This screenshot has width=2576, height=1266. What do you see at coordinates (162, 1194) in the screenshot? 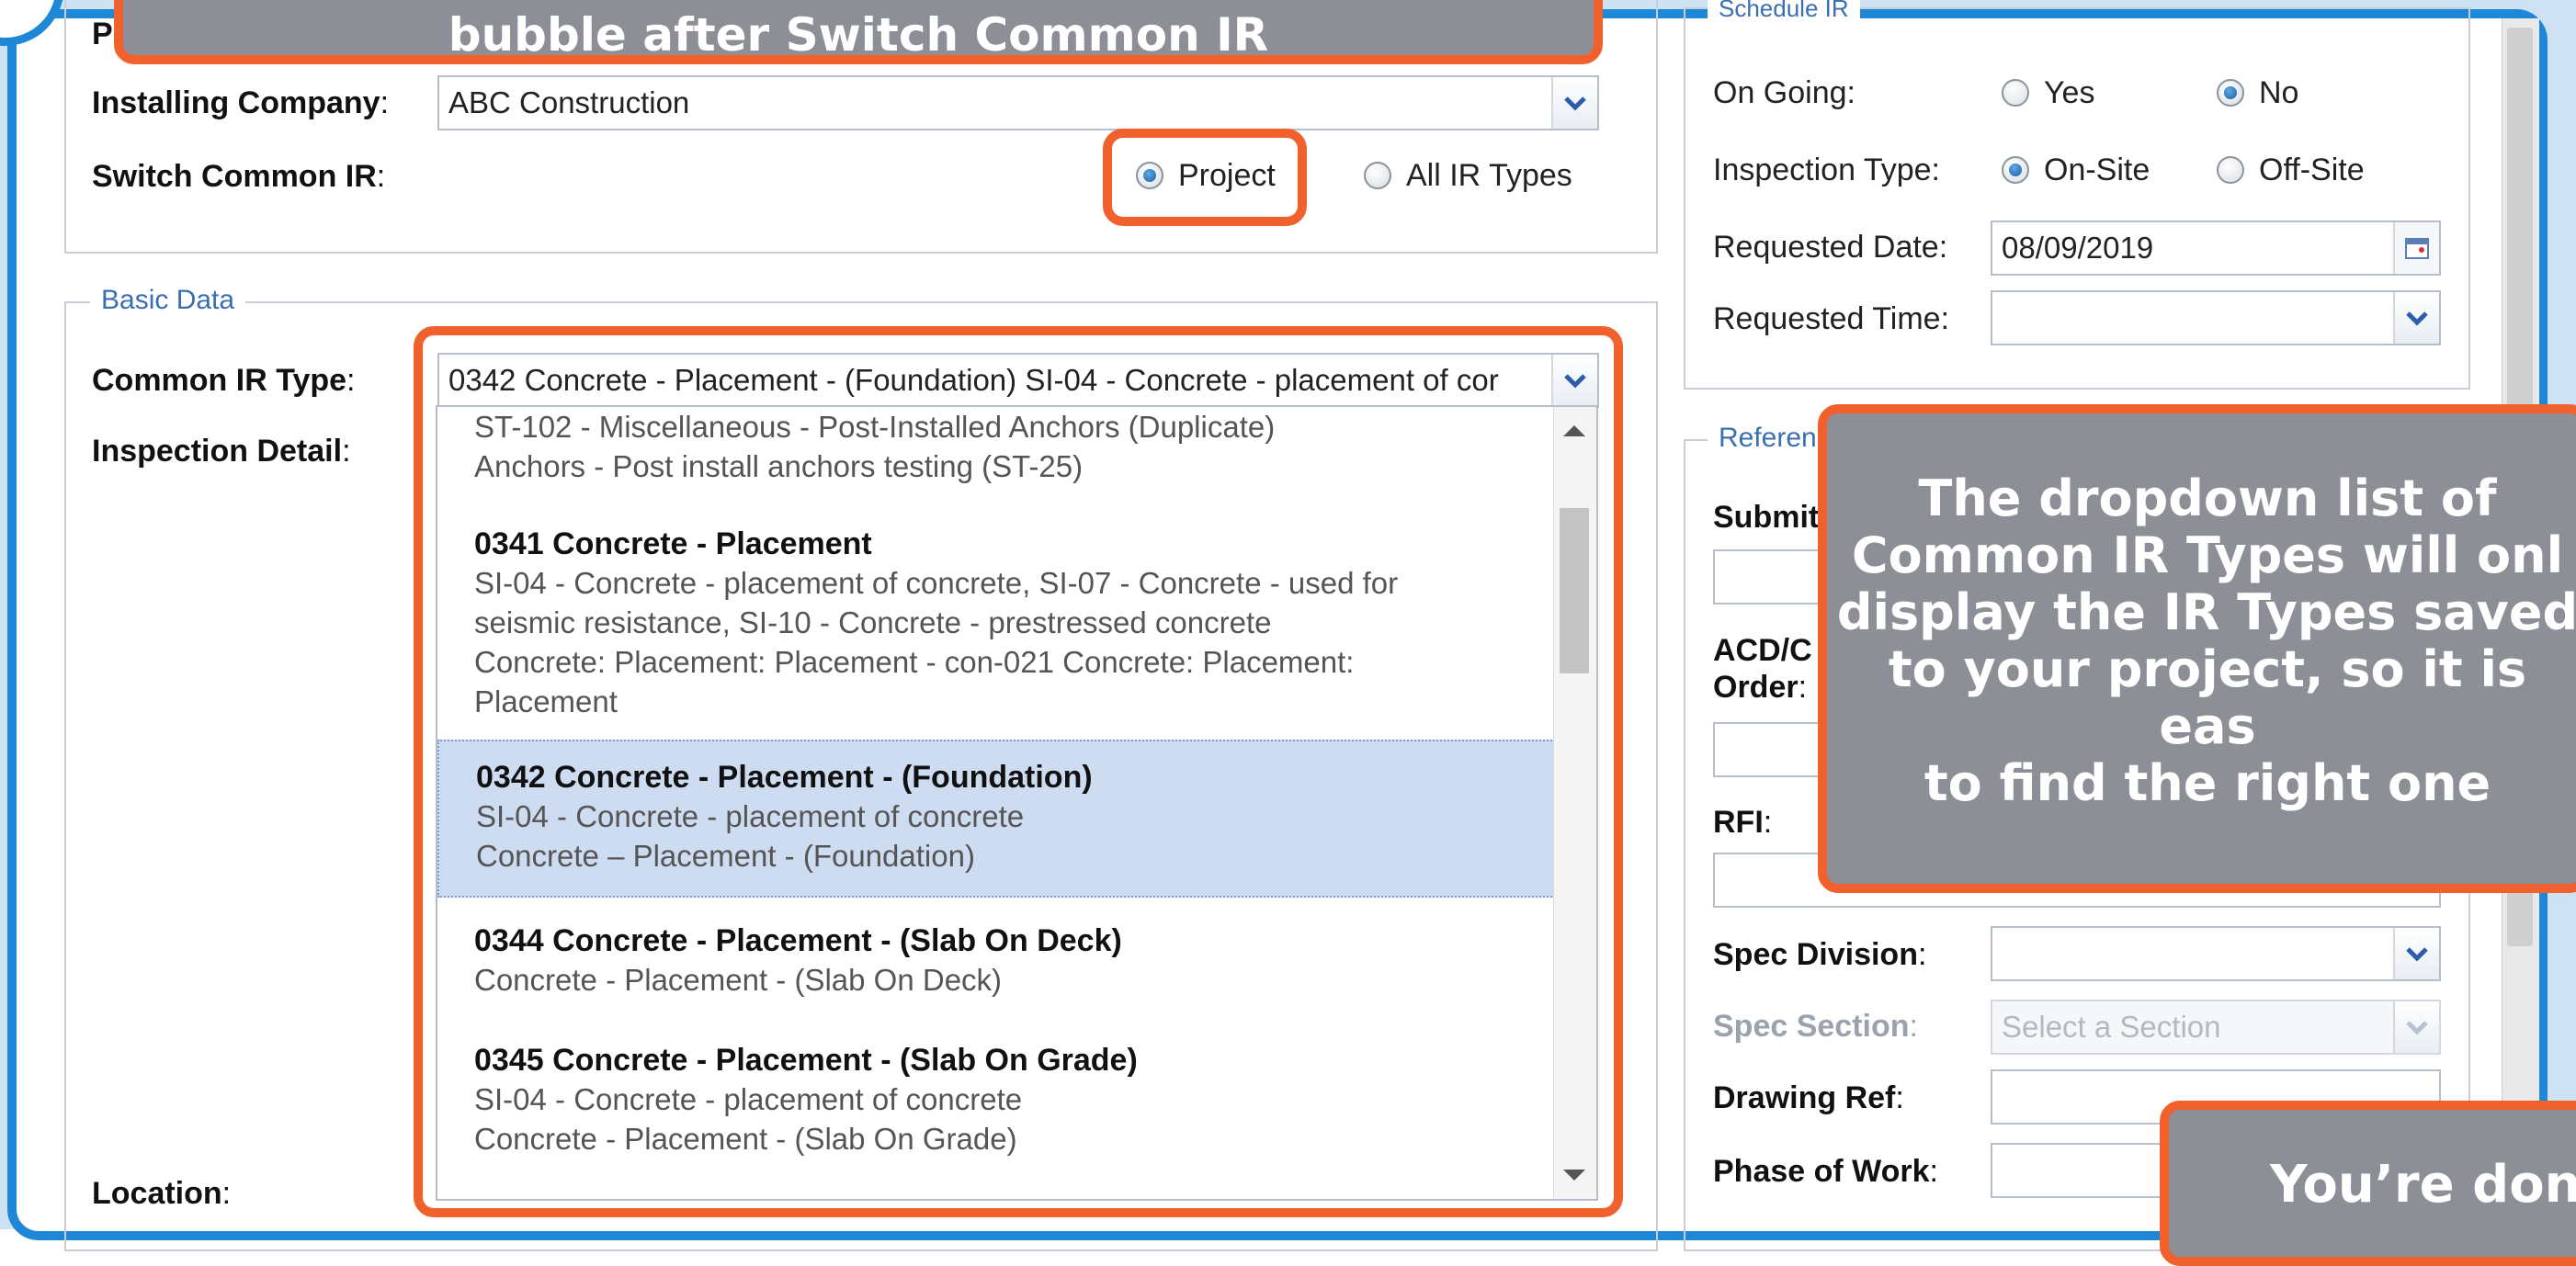
I see `location-label: Location:` at bounding box center [162, 1194].